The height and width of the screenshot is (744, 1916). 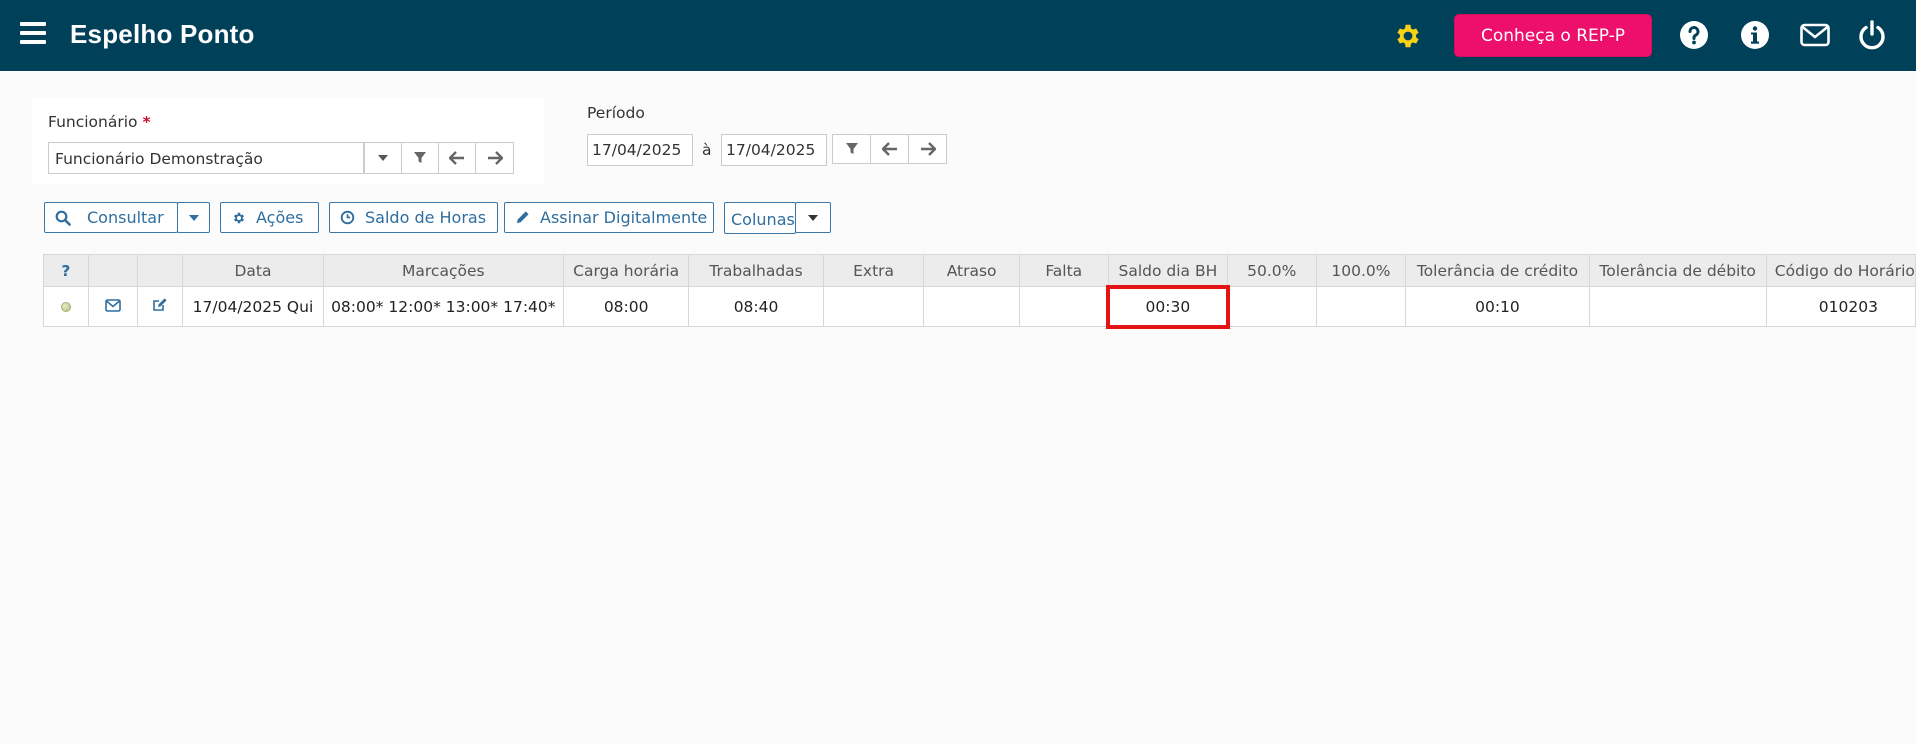 What do you see at coordinates (443, 306) in the screenshot?
I see `cell-marcacoes: 08:00* 12:00* 13:00* 17:40*` at bounding box center [443, 306].